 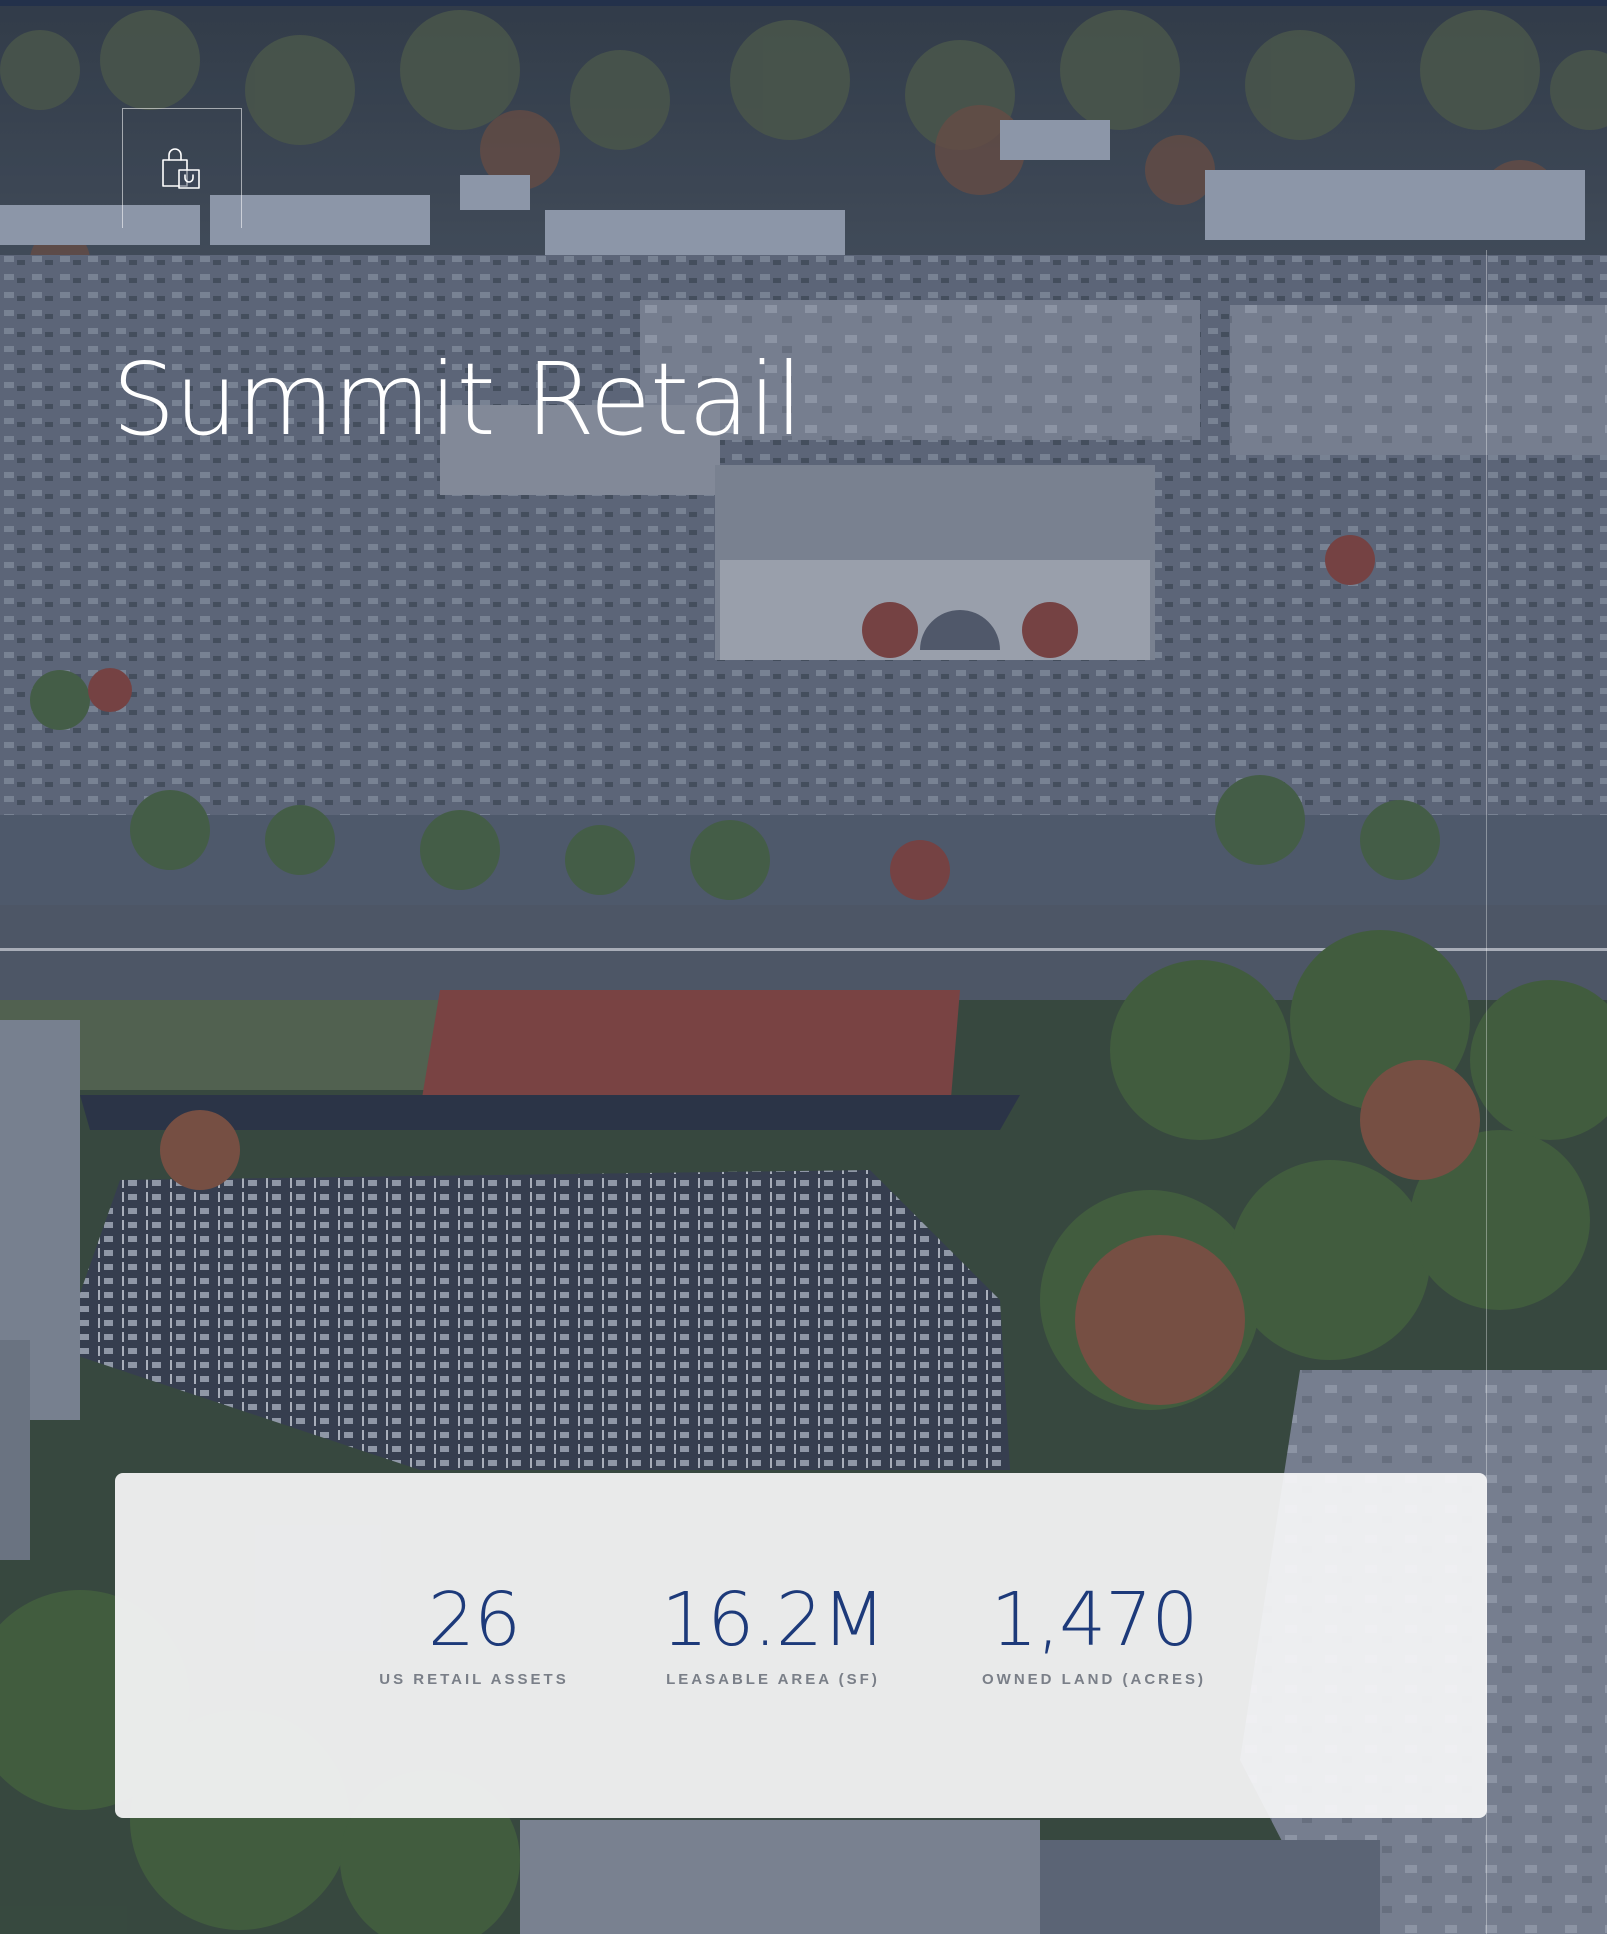 I want to click on stat-retail-assets: 26 US RETAIL ASSETS, so click(x=473, y=1635).